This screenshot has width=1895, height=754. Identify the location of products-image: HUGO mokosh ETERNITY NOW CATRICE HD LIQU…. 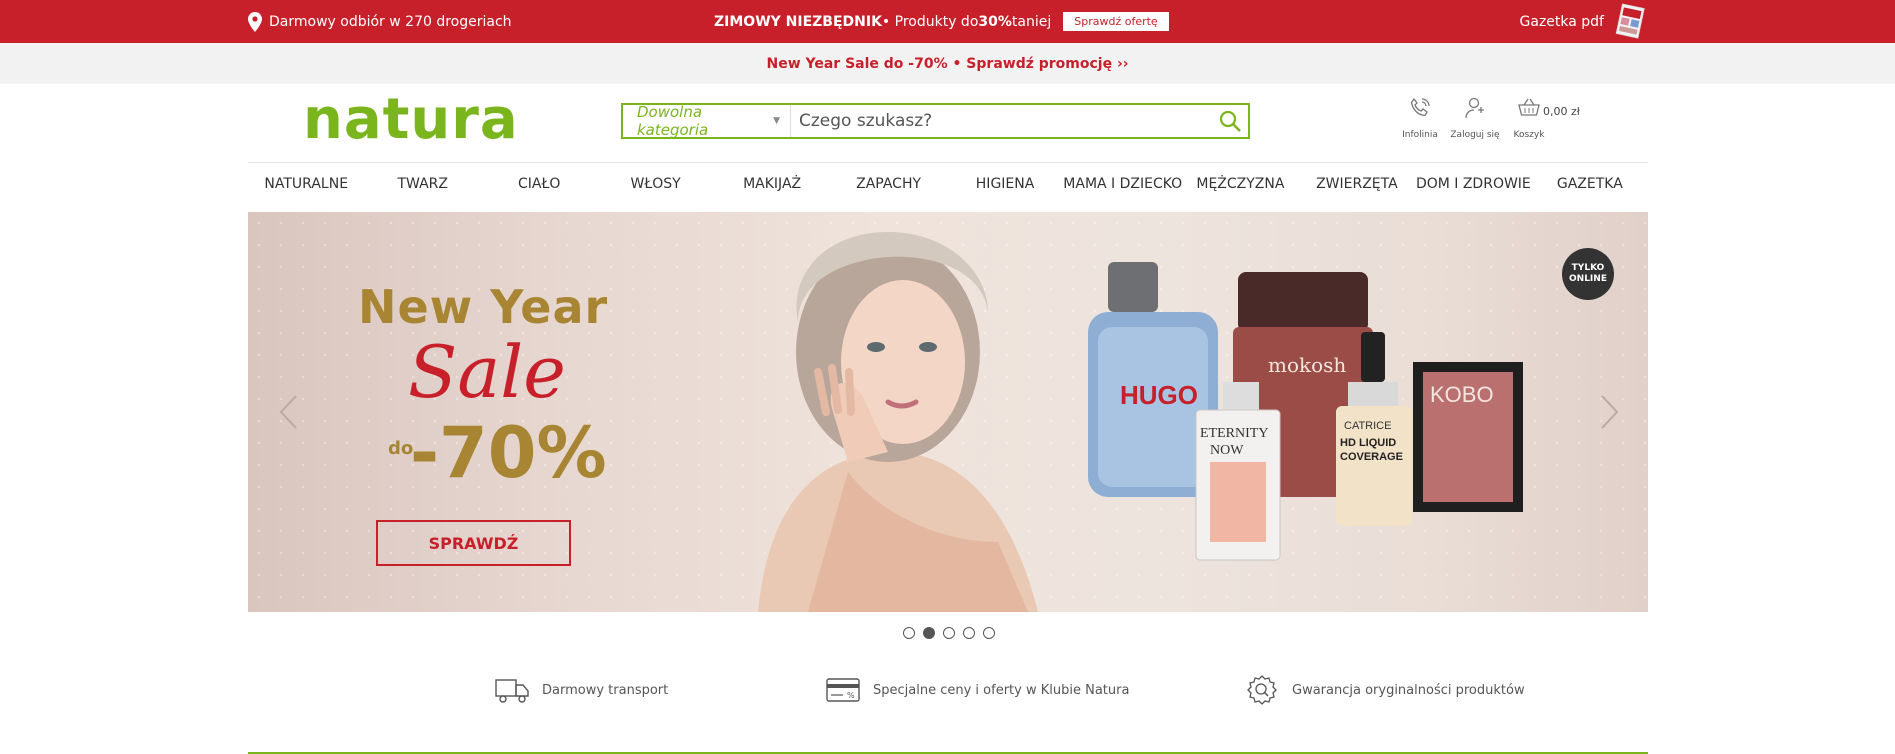
(1305, 411).